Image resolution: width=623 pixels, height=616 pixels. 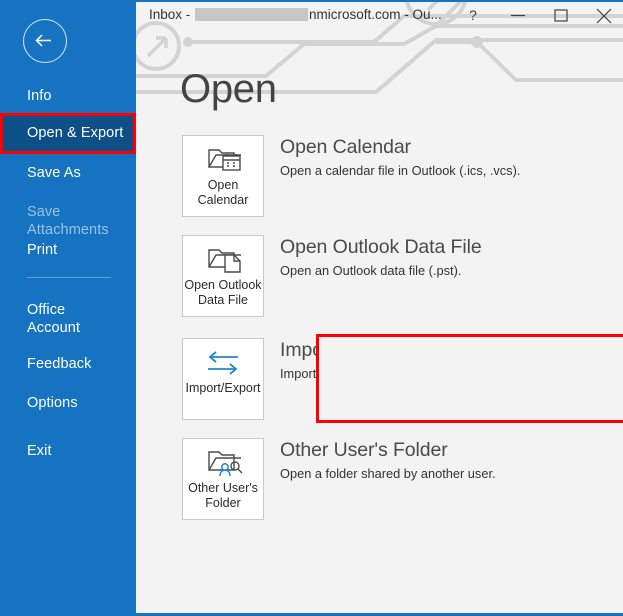 I want to click on tile-label-line: Open, so click(x=223, y=185).